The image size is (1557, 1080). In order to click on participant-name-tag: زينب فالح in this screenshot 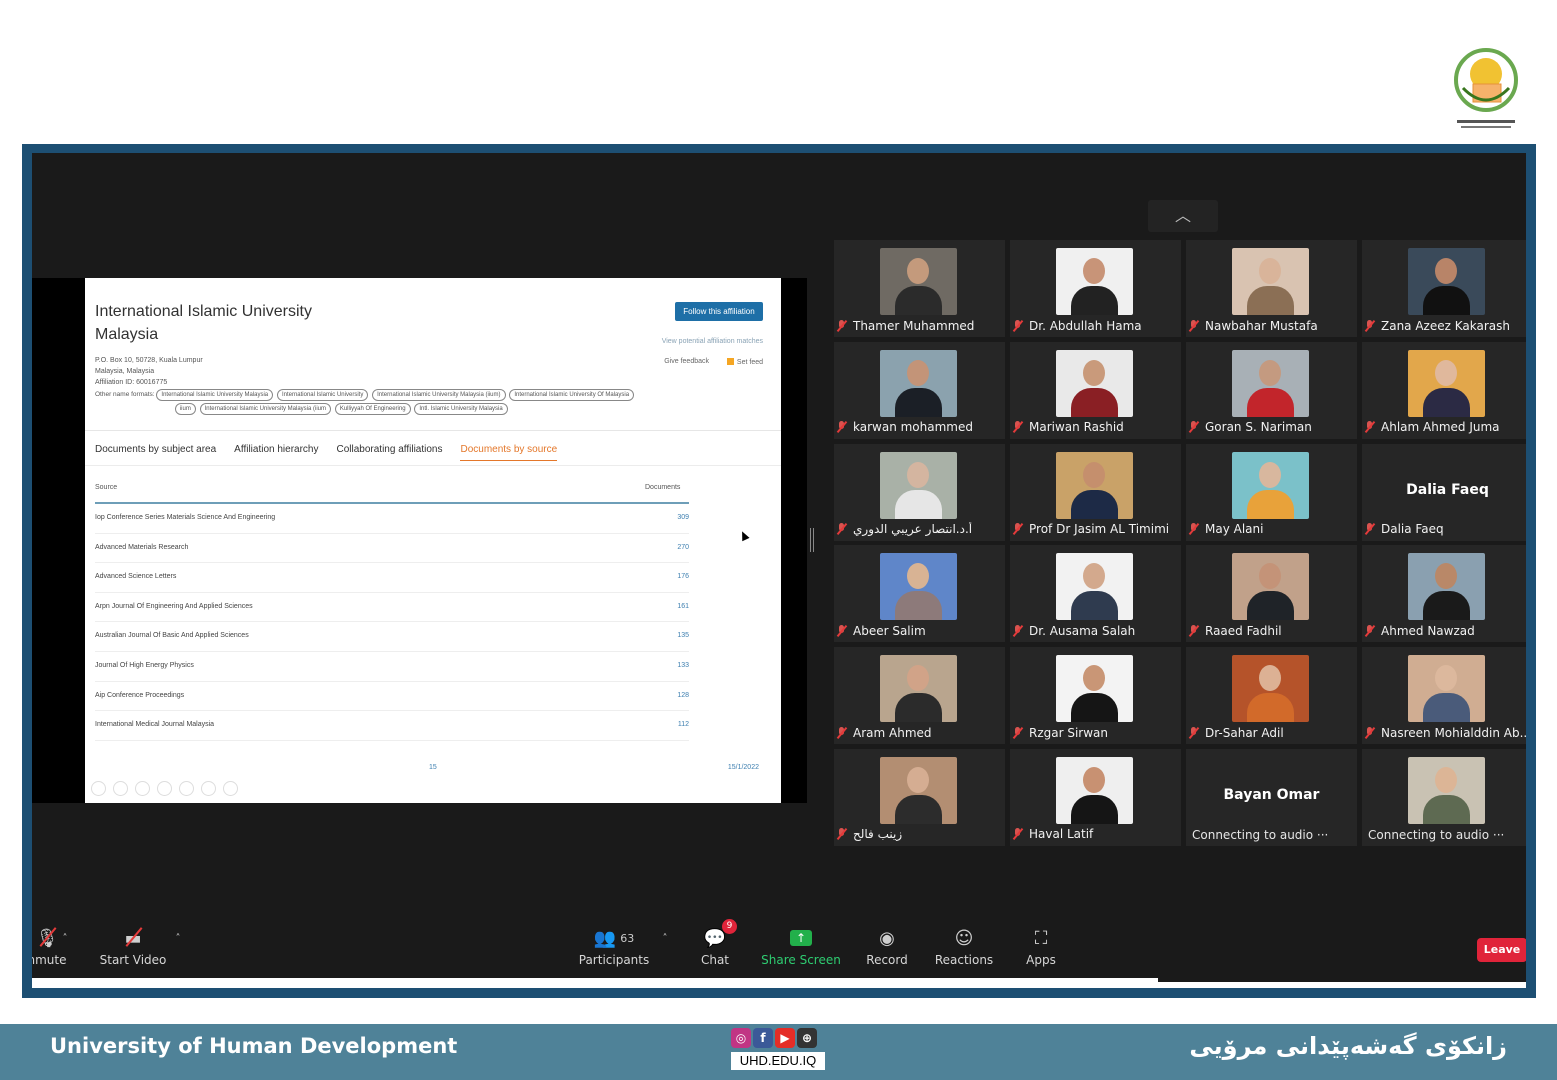, I will do `click(918, 834)`.